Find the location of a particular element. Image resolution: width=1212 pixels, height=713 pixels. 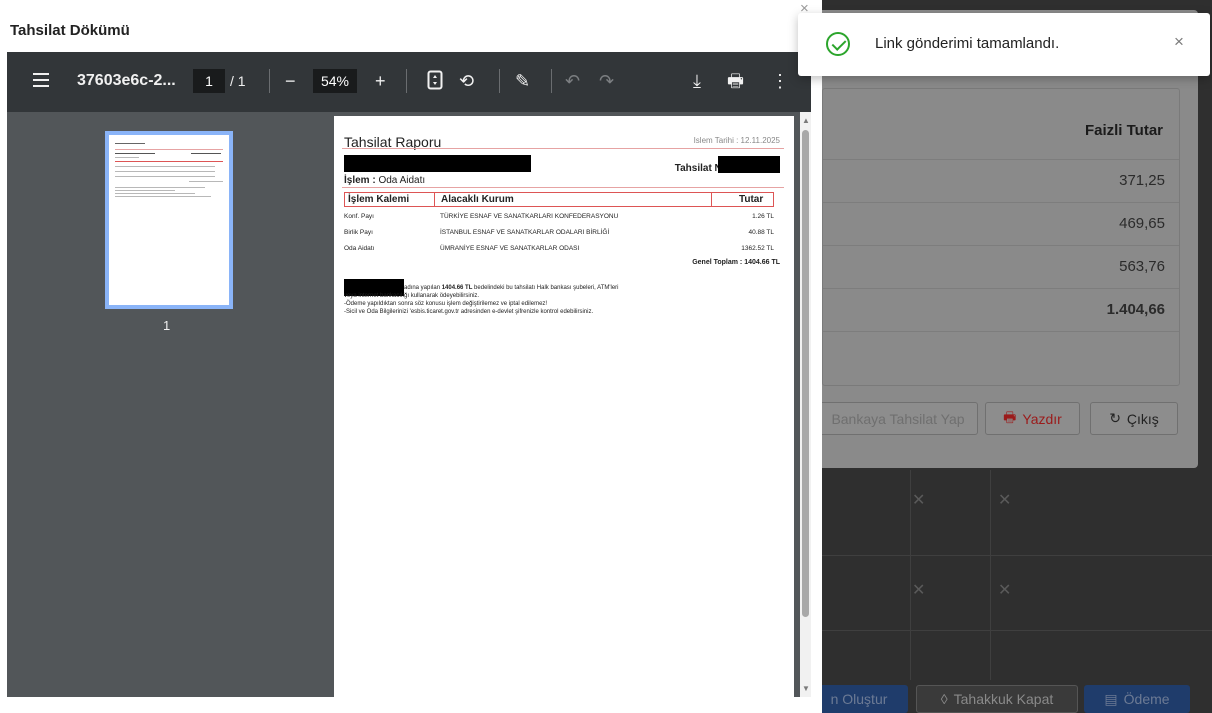

scroll-thumb is located at coordinates (805, 373).